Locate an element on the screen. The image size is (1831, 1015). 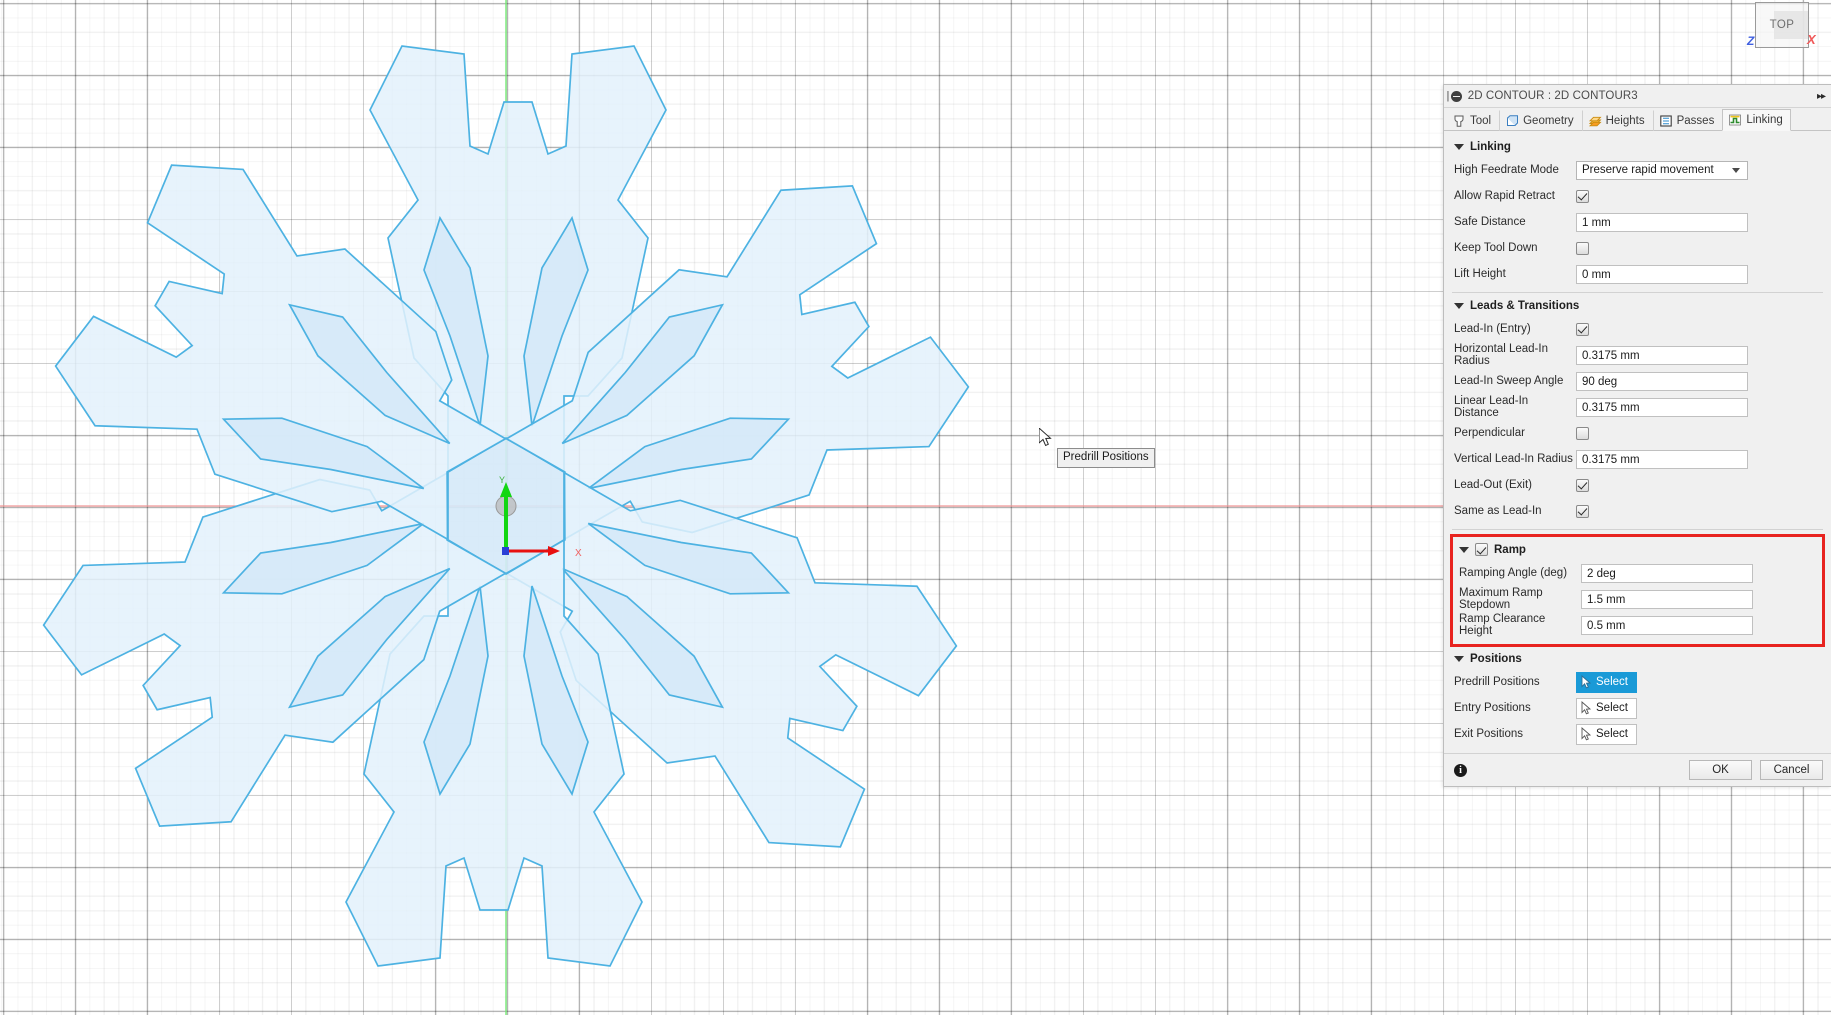
lift-height-input: 0 mm is located at coordinates (1662, 274).